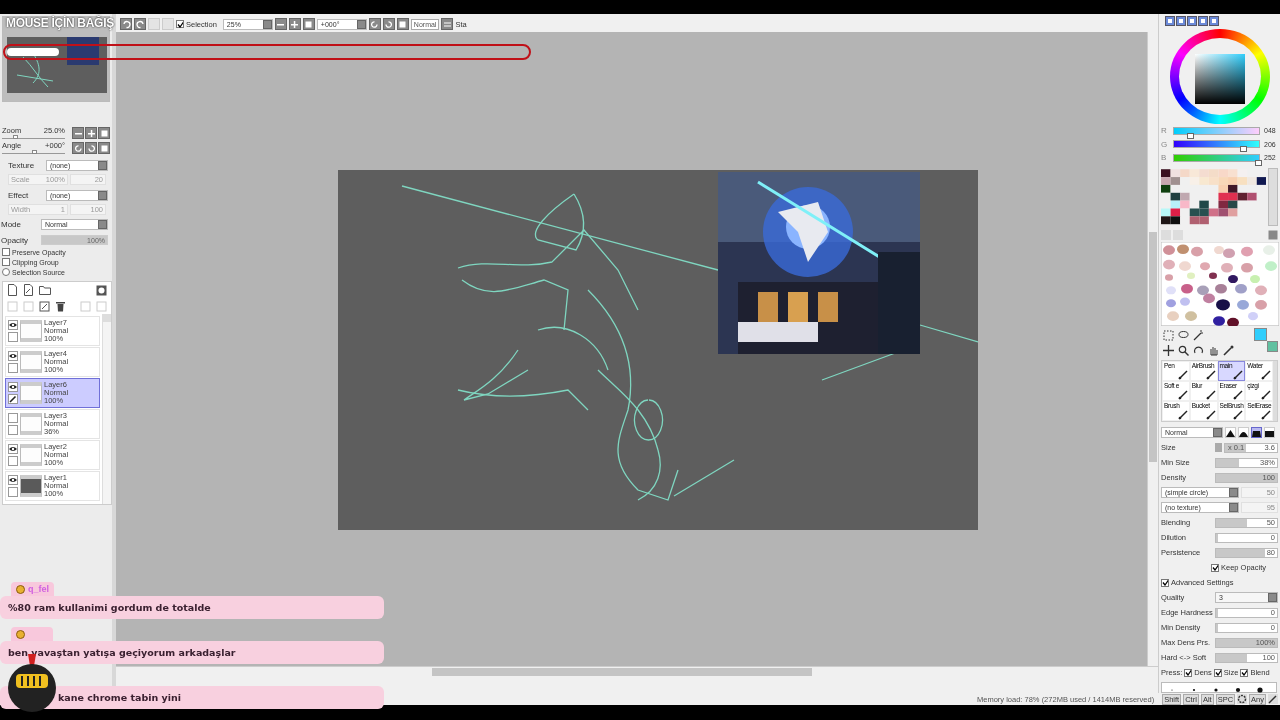 Image resolution: width=1280 pixels, height=720 pixels. What do you see at coordinates (15, 240) in the screenshot?
I see `opacity-label: Opacity` at bounding box center [15, 240].